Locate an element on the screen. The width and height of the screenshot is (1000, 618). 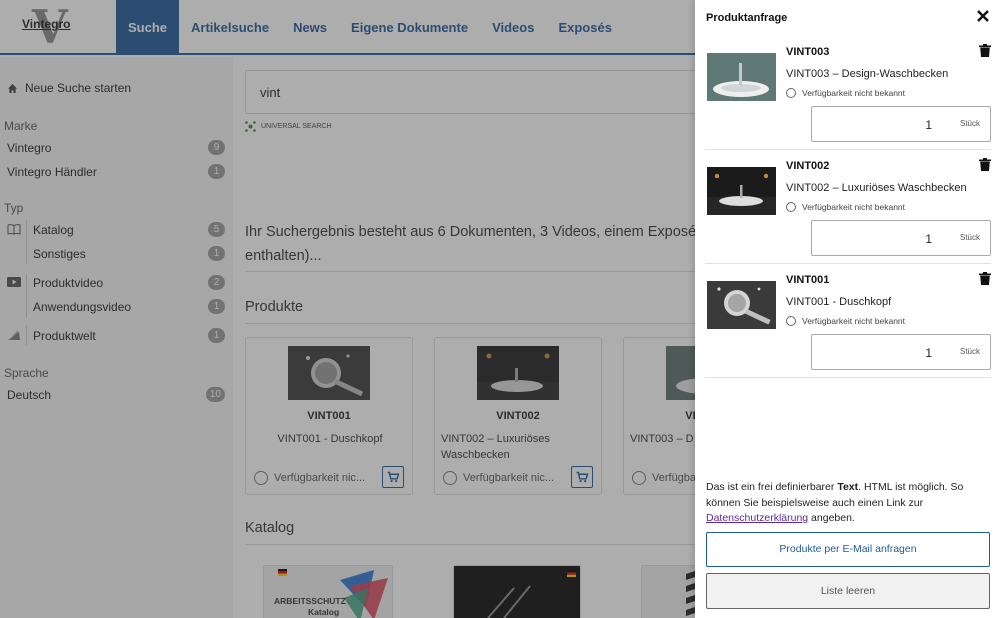
item-code: VINT001 is located at coordinates (808, 280).